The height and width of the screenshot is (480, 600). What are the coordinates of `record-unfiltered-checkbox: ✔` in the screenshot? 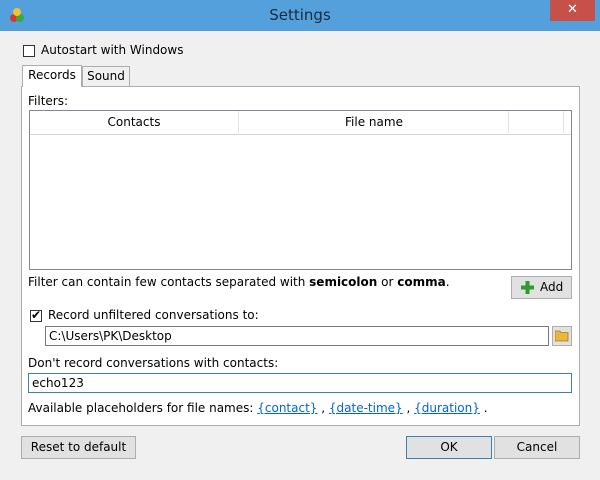 It's located at (36, 315).